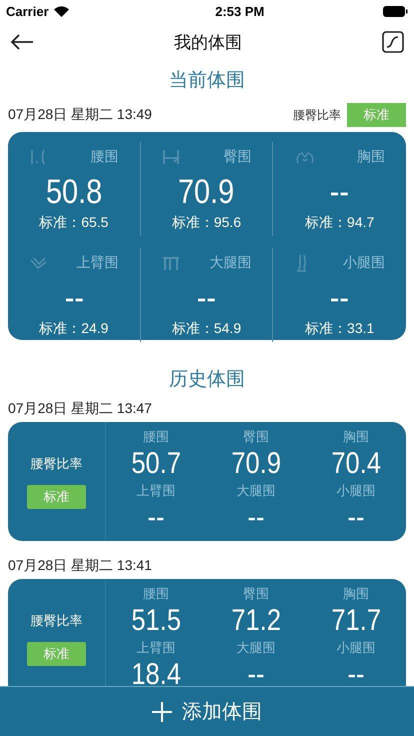 The width and height of the screenshot is (414, 736). What do you see at coordinates (207, 711) in the screenshot?
I see `add-measurement-button: 添加体围` at bounding box center [207, 711].